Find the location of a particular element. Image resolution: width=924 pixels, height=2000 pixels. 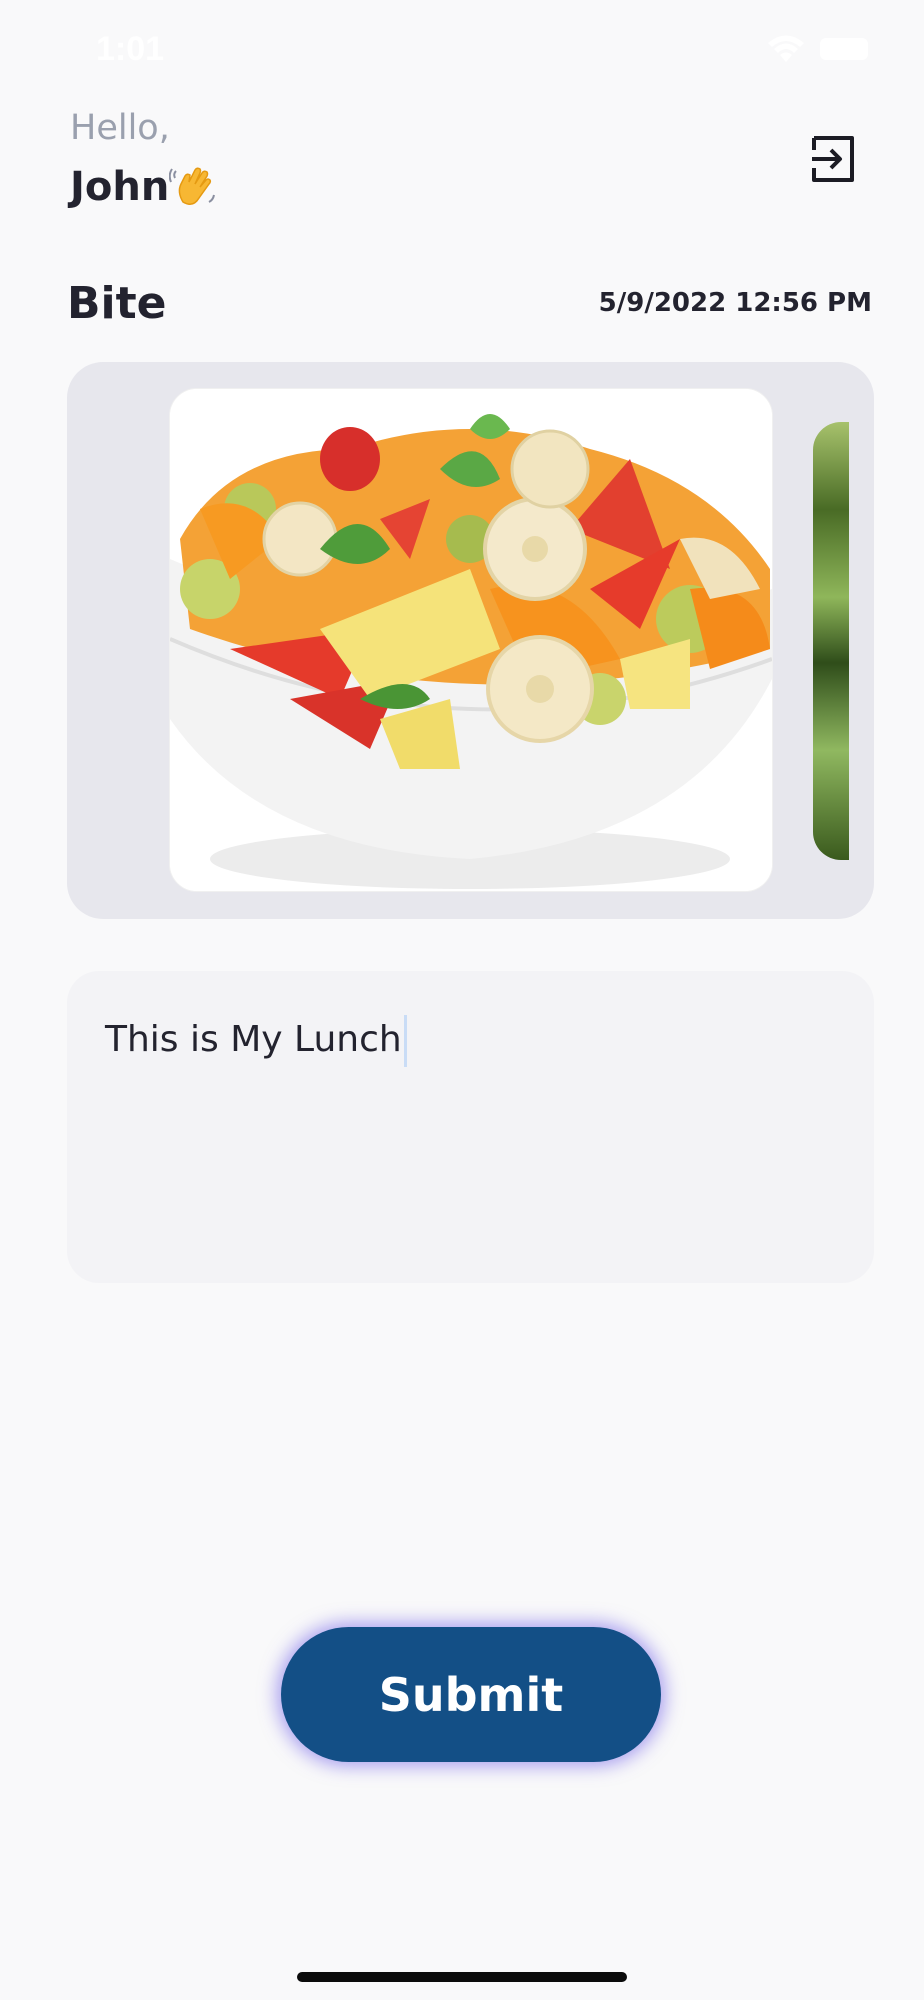

logout-icon is located at coordinates (833, 159).